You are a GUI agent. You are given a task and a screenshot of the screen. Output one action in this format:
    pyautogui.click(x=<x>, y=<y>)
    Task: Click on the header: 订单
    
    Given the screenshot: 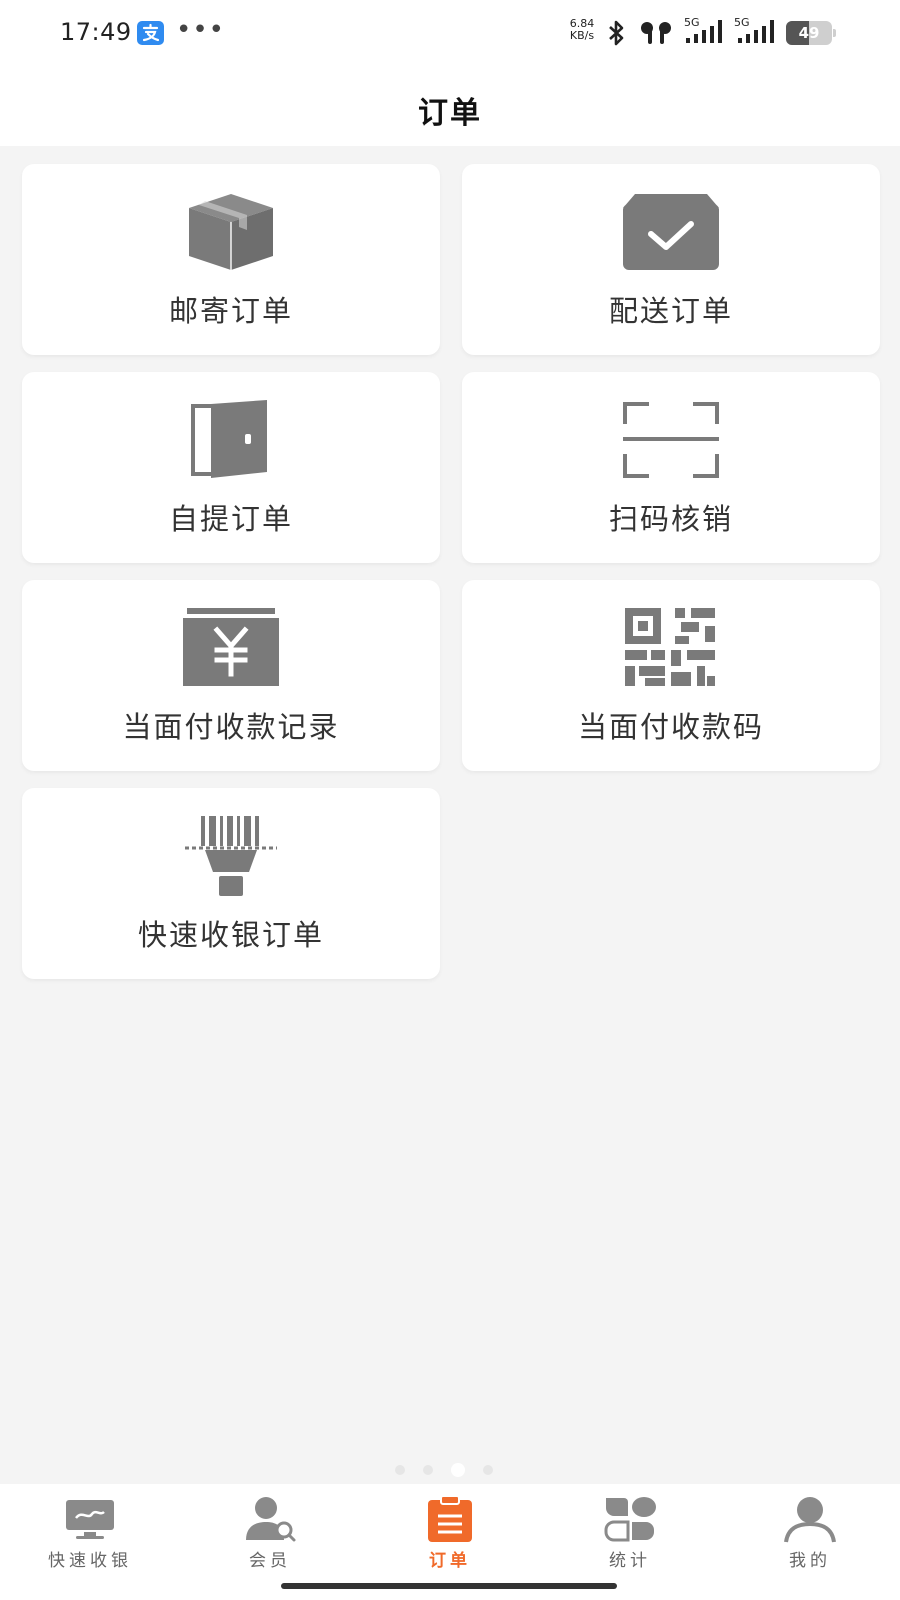 What is the action you would take?
    pyautogui.click(x=450, y=106)
    